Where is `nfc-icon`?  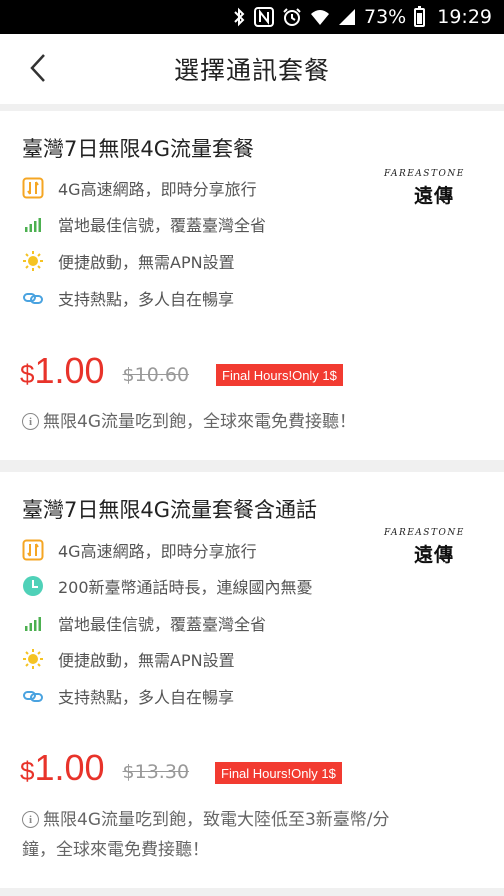
nfc-icon is located at coordinates (264, 17).